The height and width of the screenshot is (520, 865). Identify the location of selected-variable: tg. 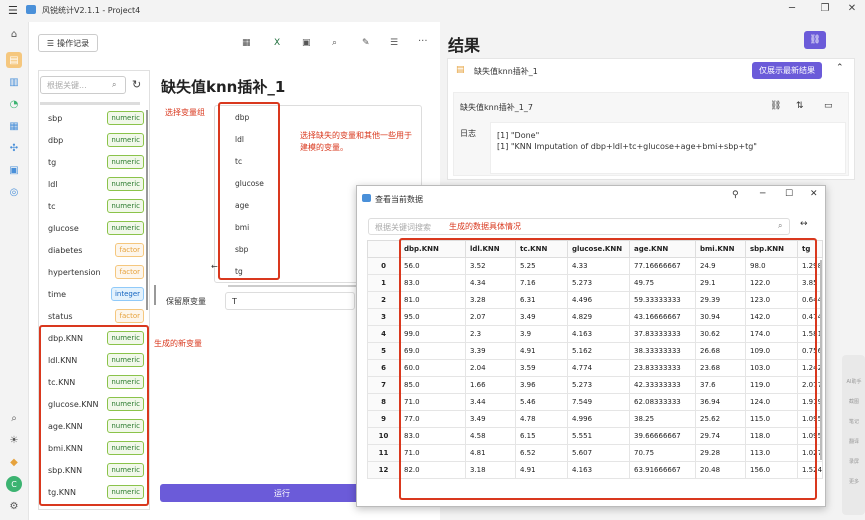
(239, 271).